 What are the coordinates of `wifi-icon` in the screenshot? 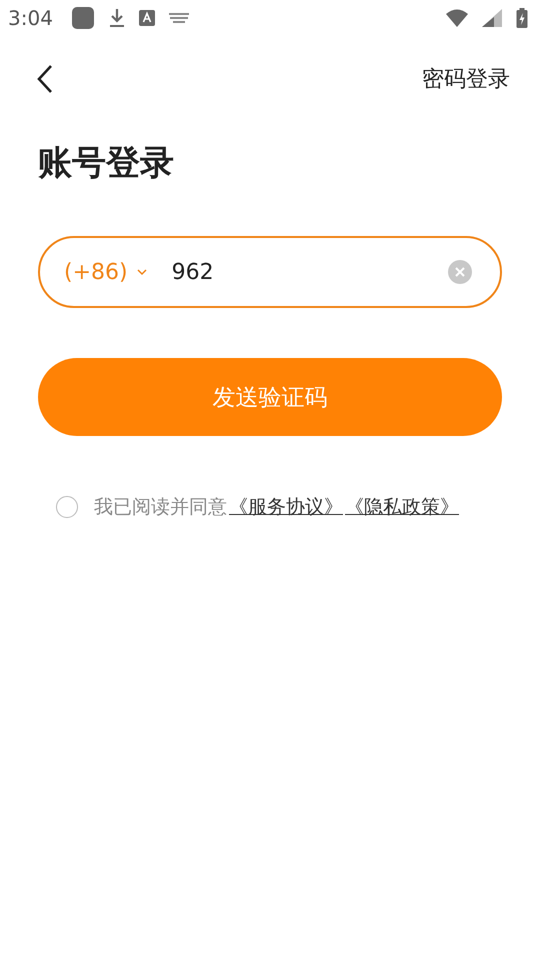 It's located at (457, 18).